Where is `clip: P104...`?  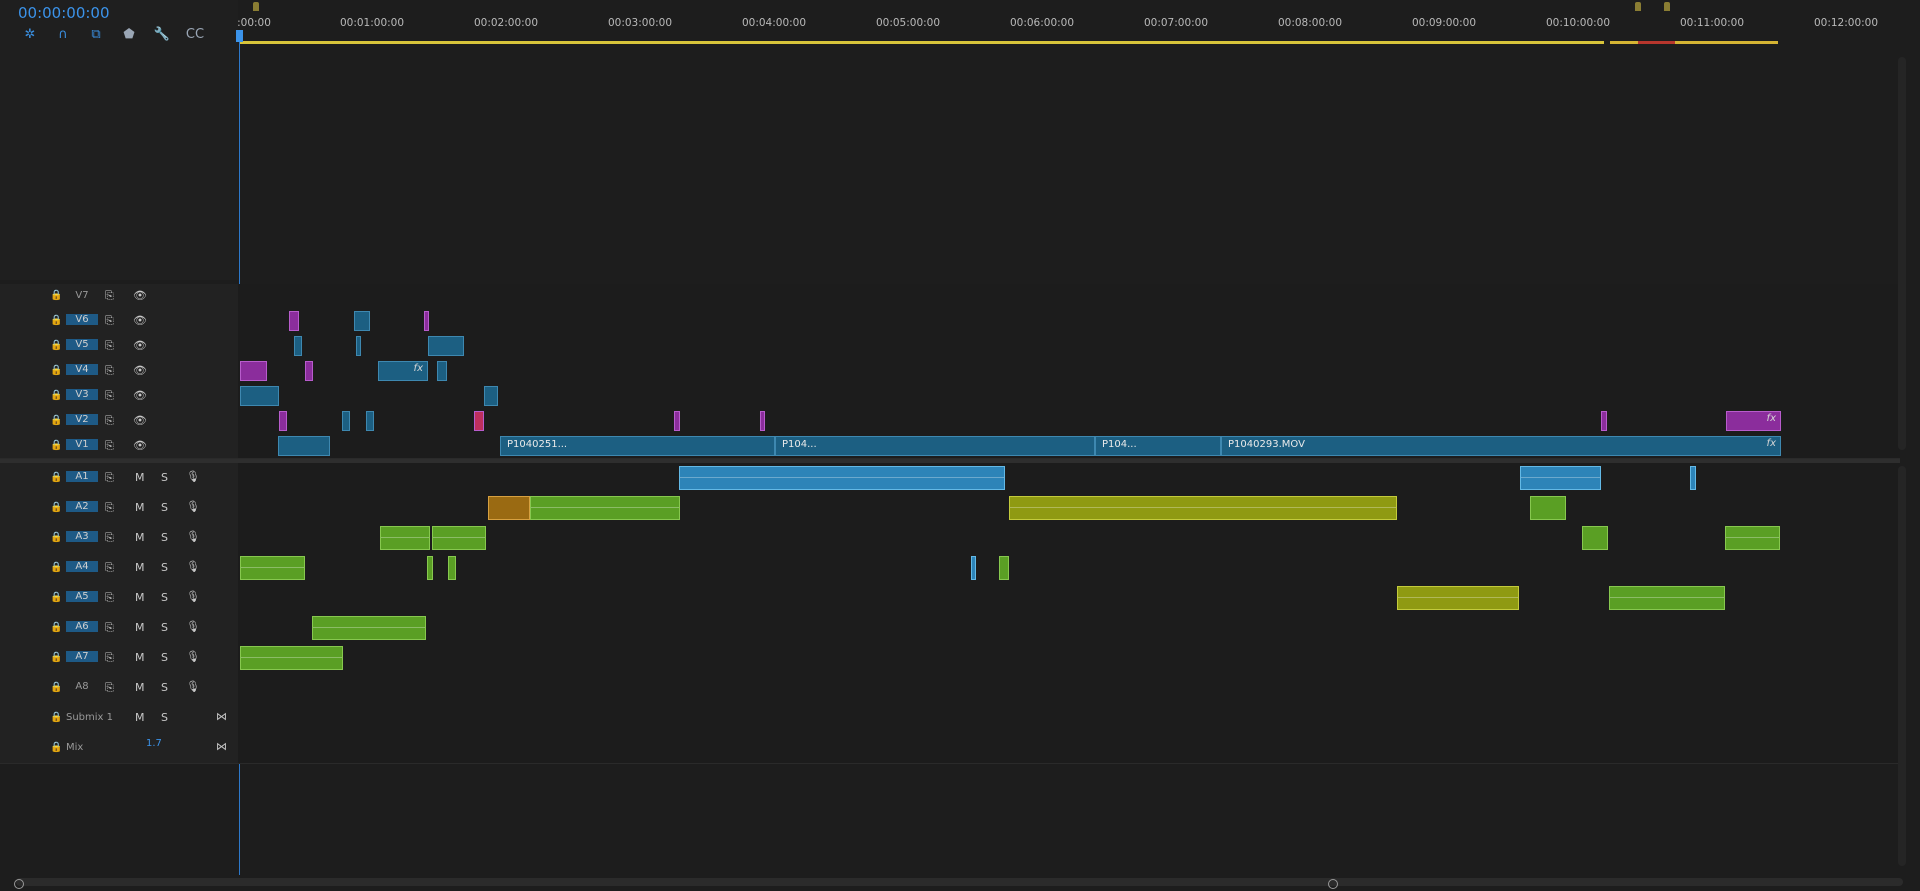 clip: P104... is located at coordinates (1158, 446).